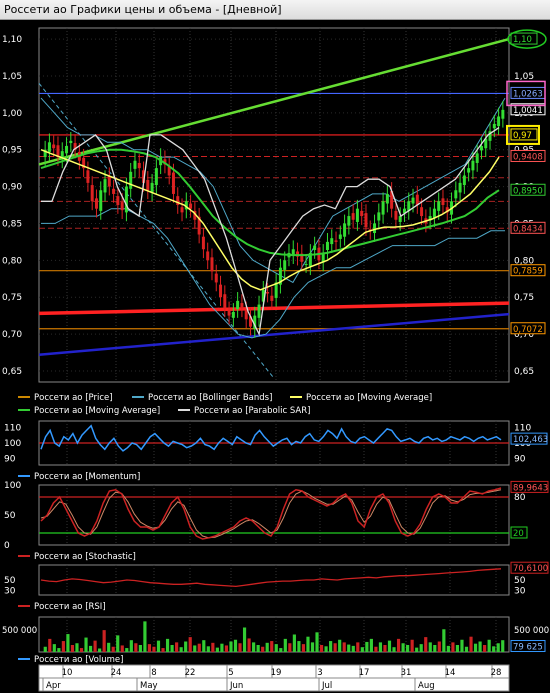 The width and height of the screenshot is (550, 693). What do you see at coordinates (12, 428) in the screenshot?
I see `momentum-tick: 110` at bounding box center [12, 428].